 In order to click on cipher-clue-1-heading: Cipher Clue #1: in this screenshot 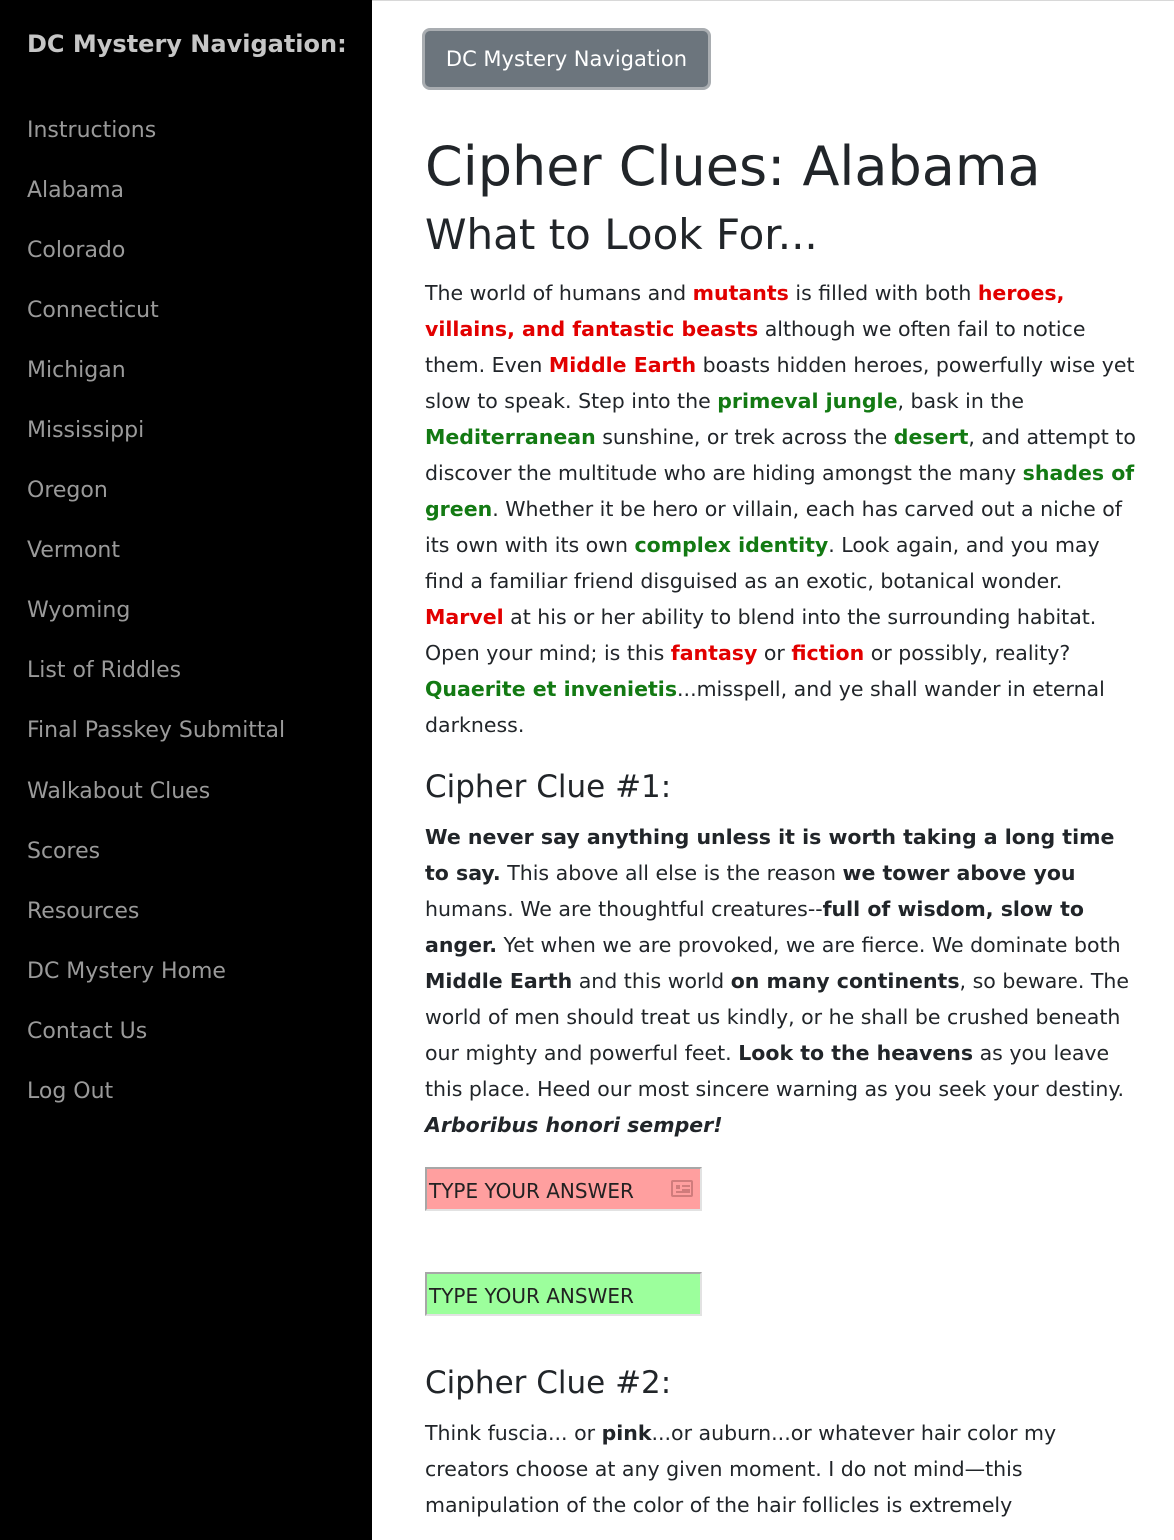, I will do `click(548, 787)`.